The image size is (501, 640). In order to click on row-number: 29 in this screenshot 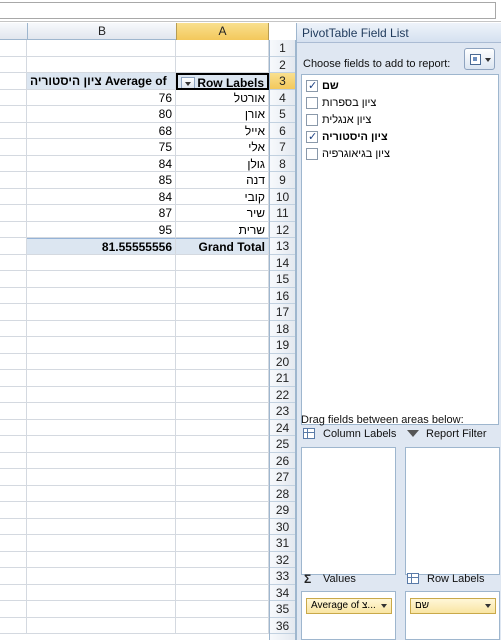, I will do `click(282, 510)`.